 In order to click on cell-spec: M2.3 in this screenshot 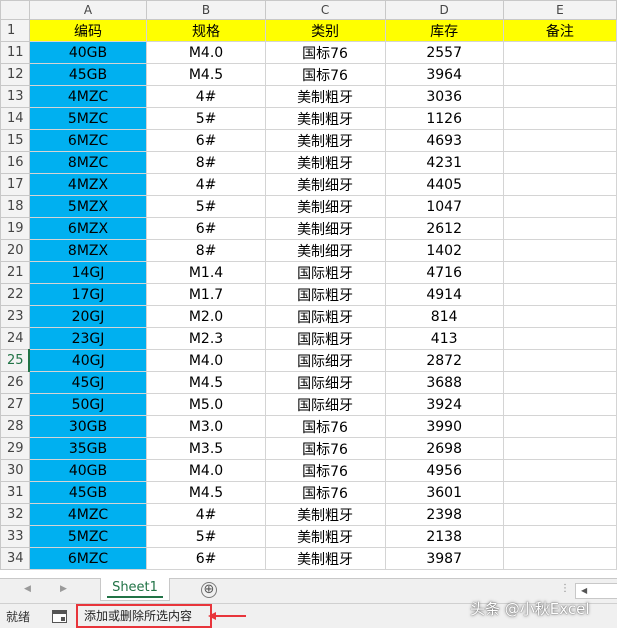, I will do `click(206, 338)`.